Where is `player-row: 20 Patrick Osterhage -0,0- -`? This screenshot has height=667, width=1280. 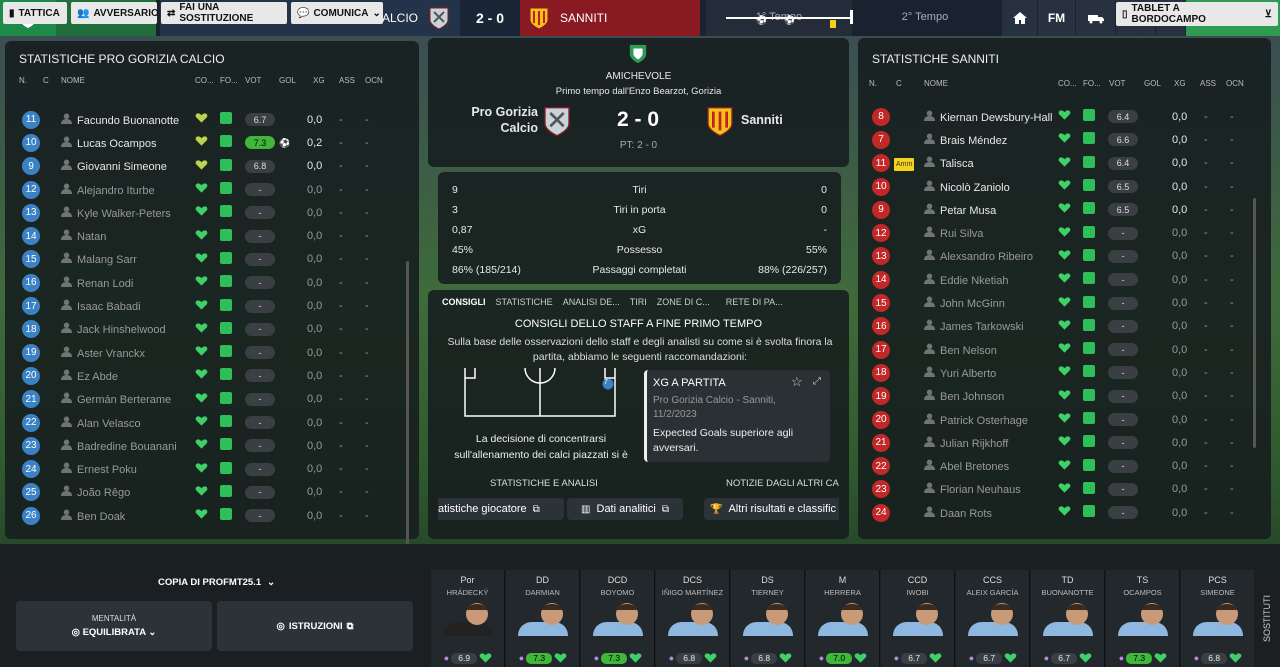 player-row: 20 Patrick Osterhage -0,0- - is located at coordinates (1064, 419).